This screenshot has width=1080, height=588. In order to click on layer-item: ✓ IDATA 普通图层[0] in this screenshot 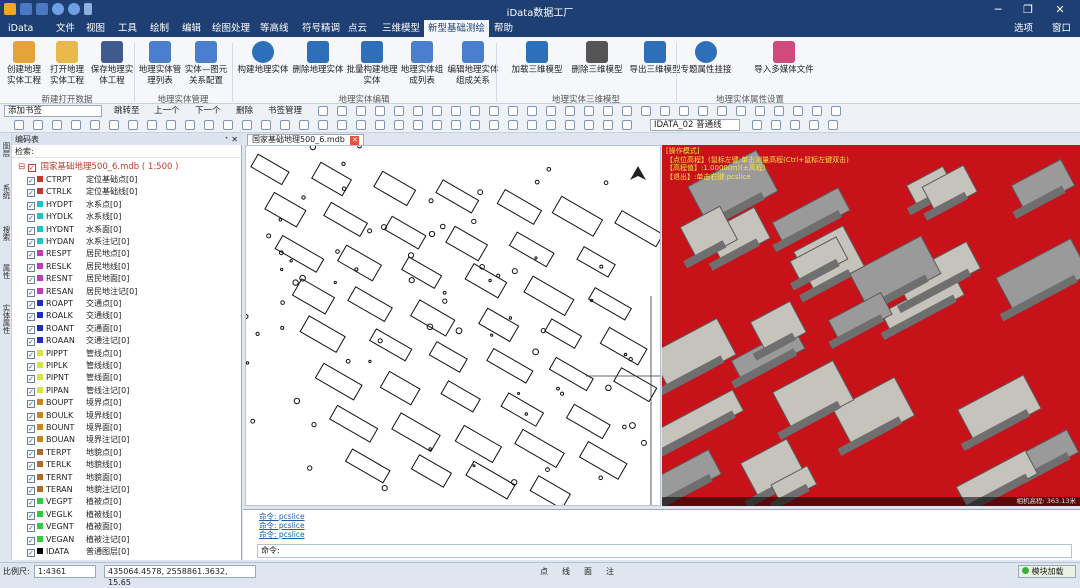, I will do `click(78, 552)`.